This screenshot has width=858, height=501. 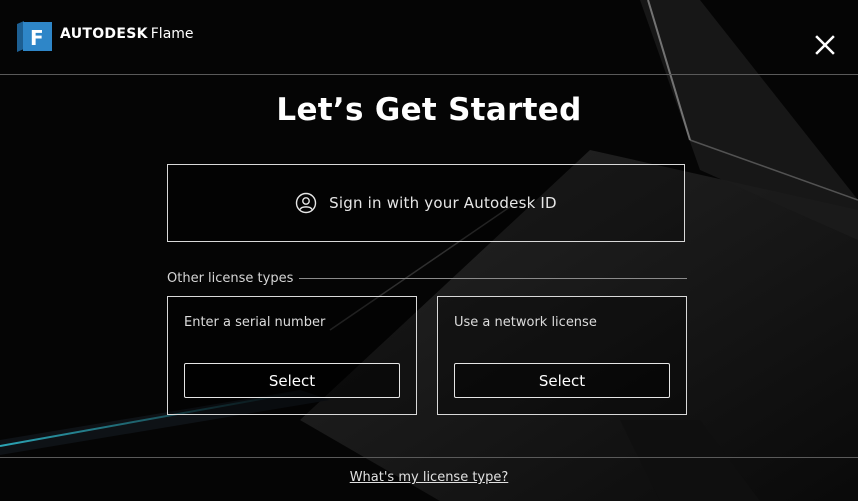 What do you see at coordinates (429, 110) in the screenshot?
I see `page-title: Let’s Get Started` at bounding box center [429, 110].